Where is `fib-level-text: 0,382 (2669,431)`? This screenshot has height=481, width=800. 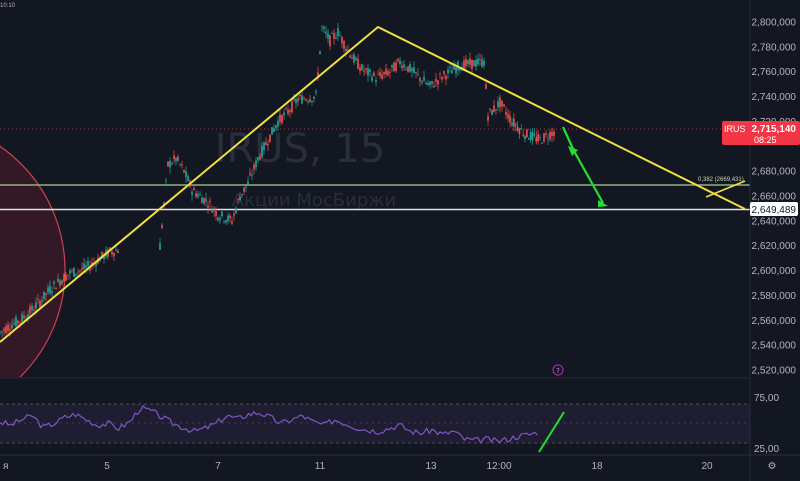
fib-level-text: 0,382 (2669,431) is located at coordinates (721, 180).